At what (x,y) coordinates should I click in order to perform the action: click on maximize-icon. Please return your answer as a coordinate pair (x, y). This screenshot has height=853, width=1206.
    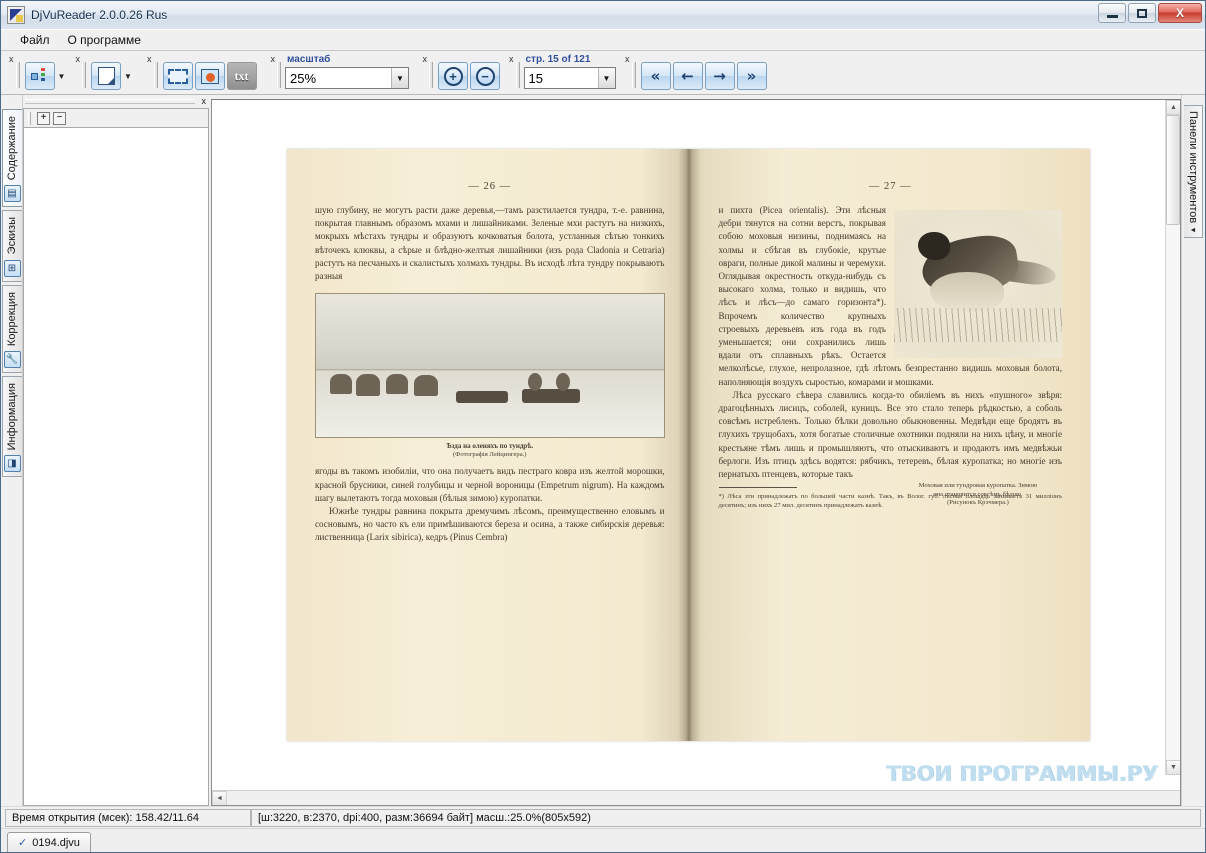
    Looking at the image, I should click on (1142, 13).